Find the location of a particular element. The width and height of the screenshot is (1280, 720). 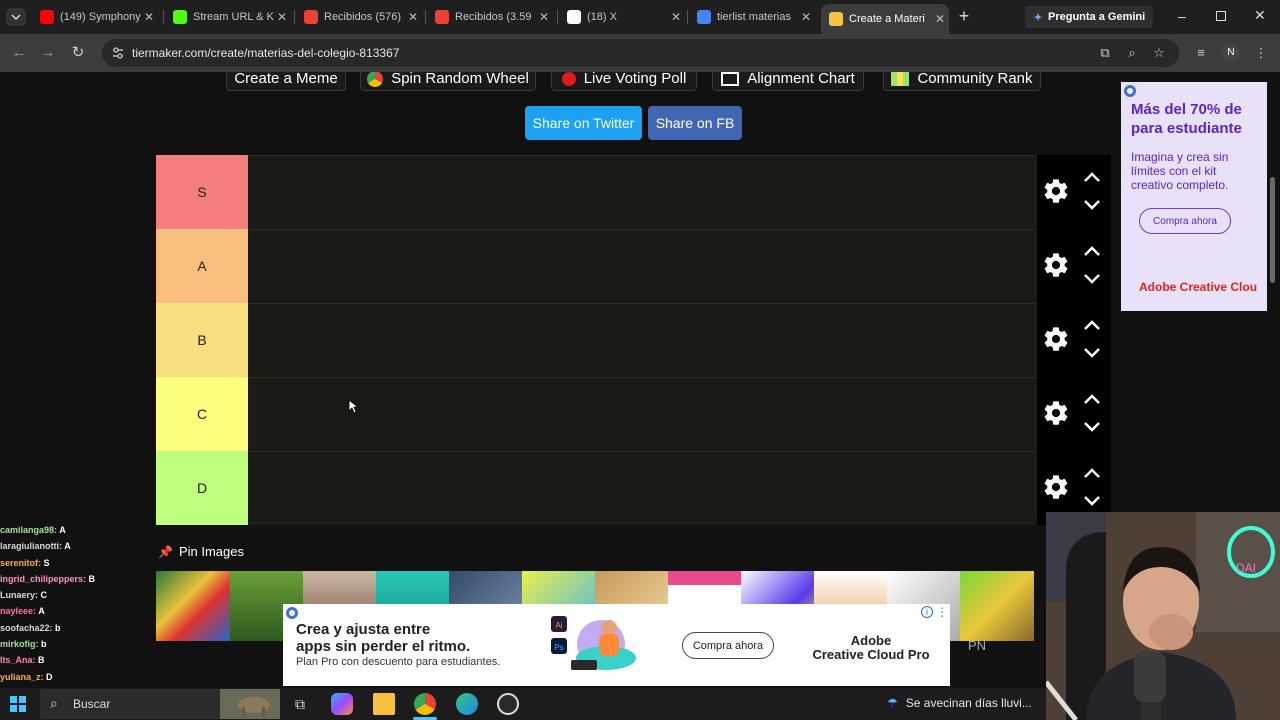

share-twitter-button: Share on Twitter is located at coordinates (583, 123).